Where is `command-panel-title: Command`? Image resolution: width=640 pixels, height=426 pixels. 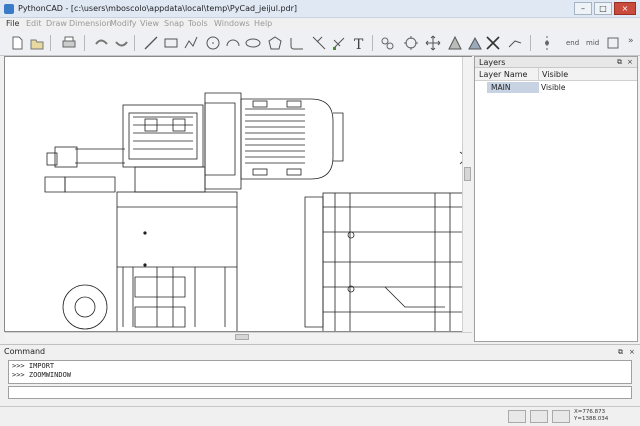
command-panel-title: Command is located at coordinates (25, 351).